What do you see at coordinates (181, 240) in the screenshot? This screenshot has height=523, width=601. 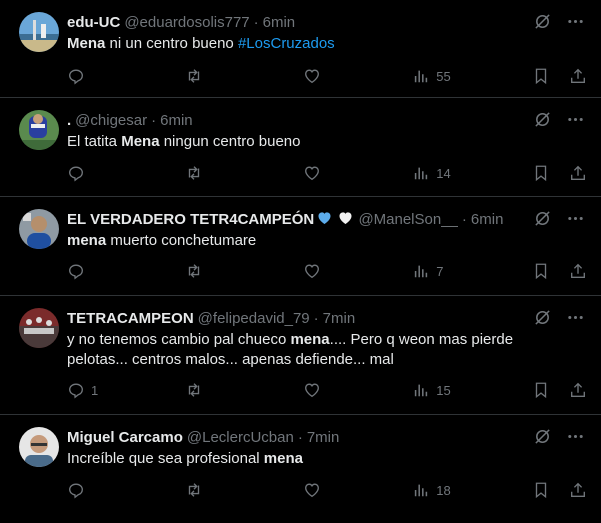 I see `text-part: muerto conchetumare` at bounding box center [181, 240].